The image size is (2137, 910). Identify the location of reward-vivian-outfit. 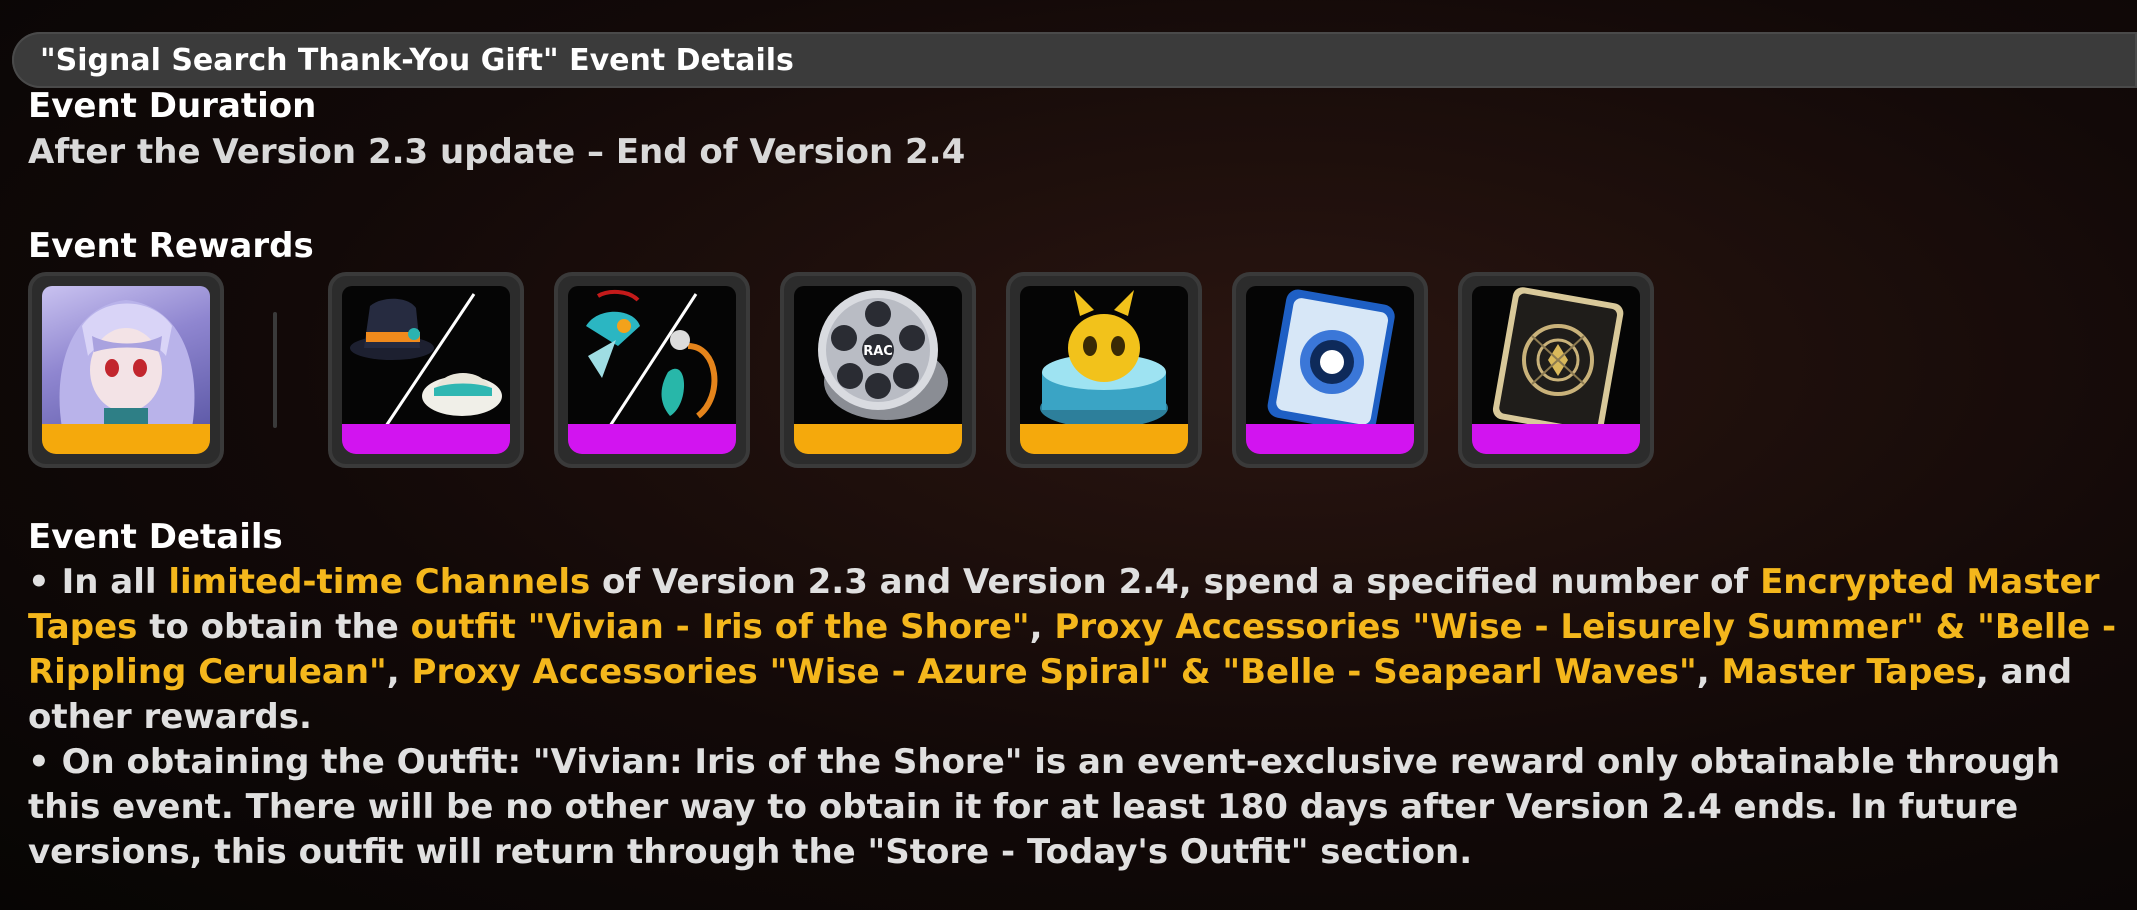
(126, 370).